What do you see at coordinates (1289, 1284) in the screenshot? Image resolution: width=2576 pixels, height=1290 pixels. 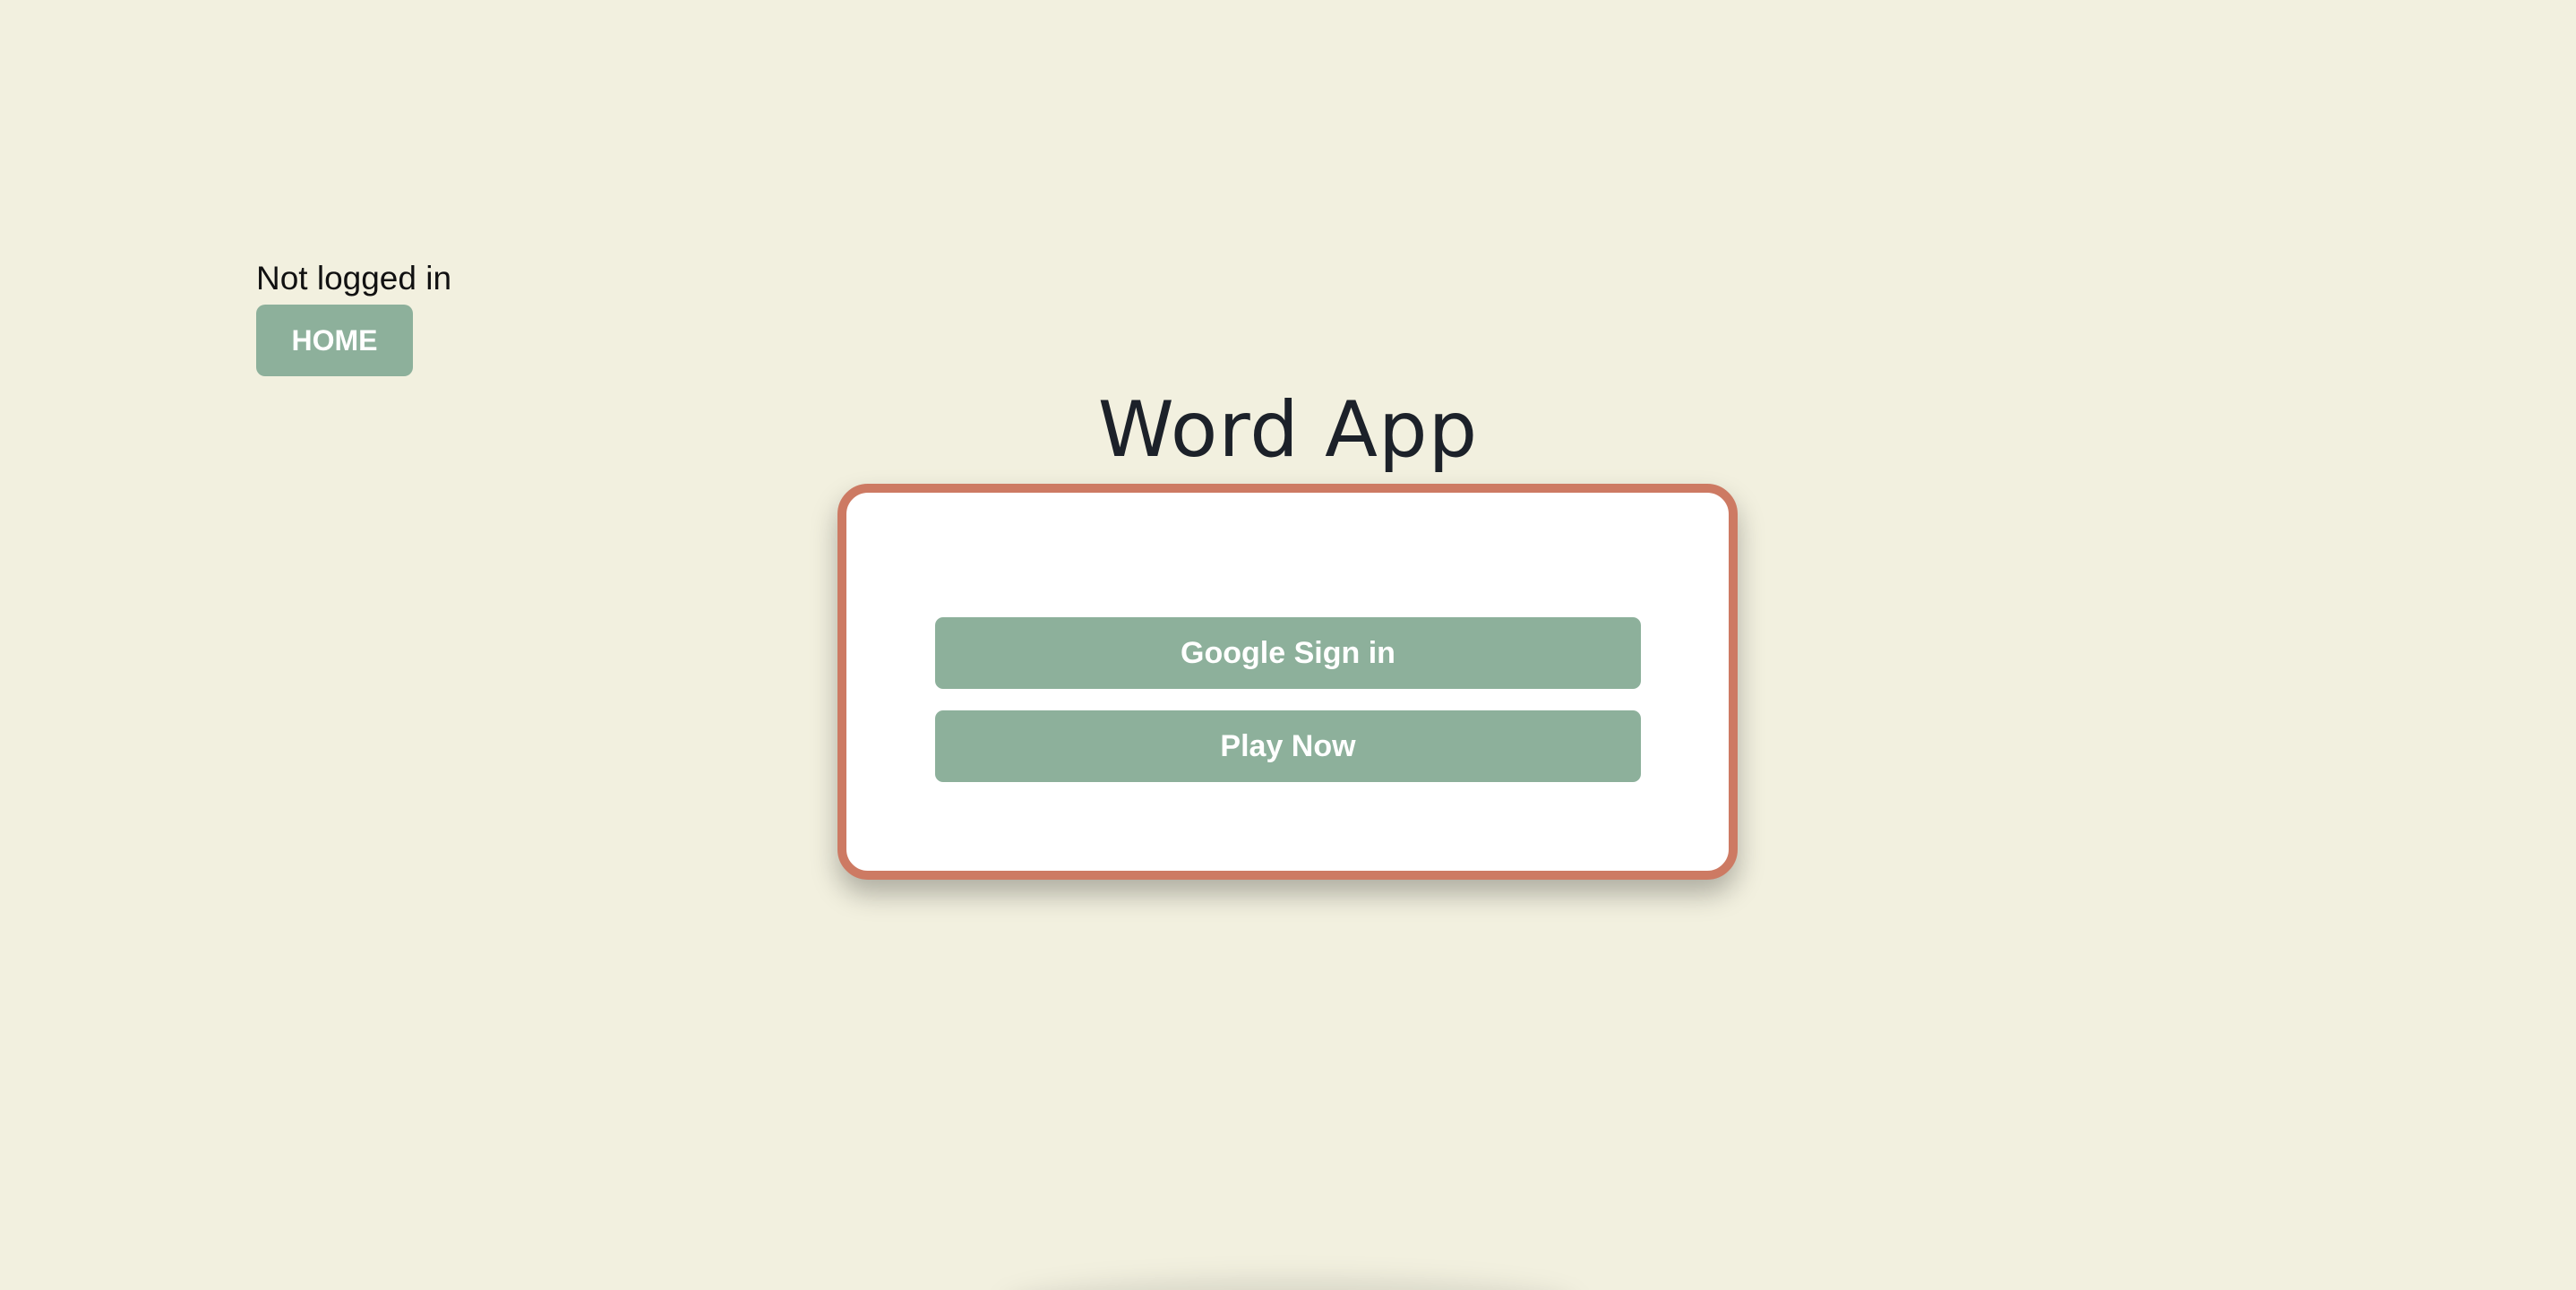 I see `bottom-shadow` at bounding box center [1289, 1284].